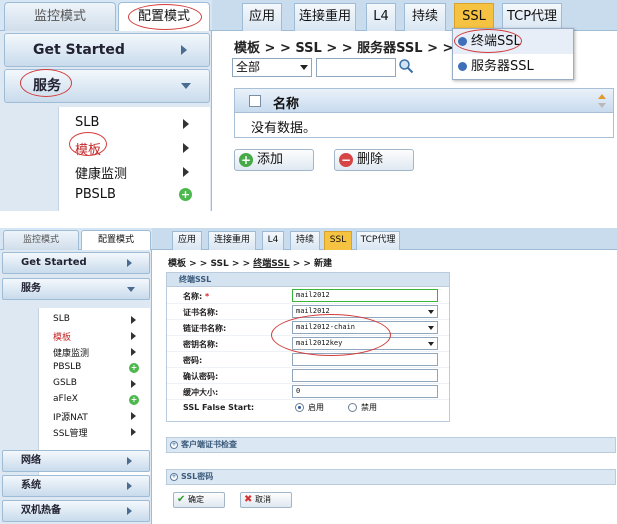  What do you see at coordinates (62, 336) in the screenshot?
I see `sidebar-item-template: 模板` at bounding box center [62, 336].